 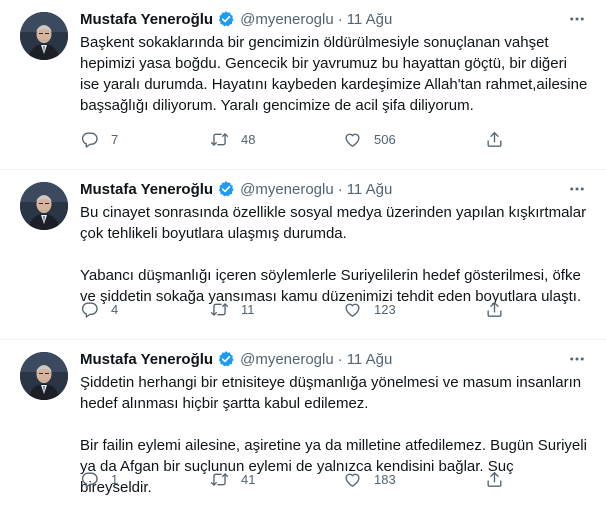 What do you see at coordinates (369, 139) in the screenshot?
I see `like-button: 506` at bounding box center [369, 139].